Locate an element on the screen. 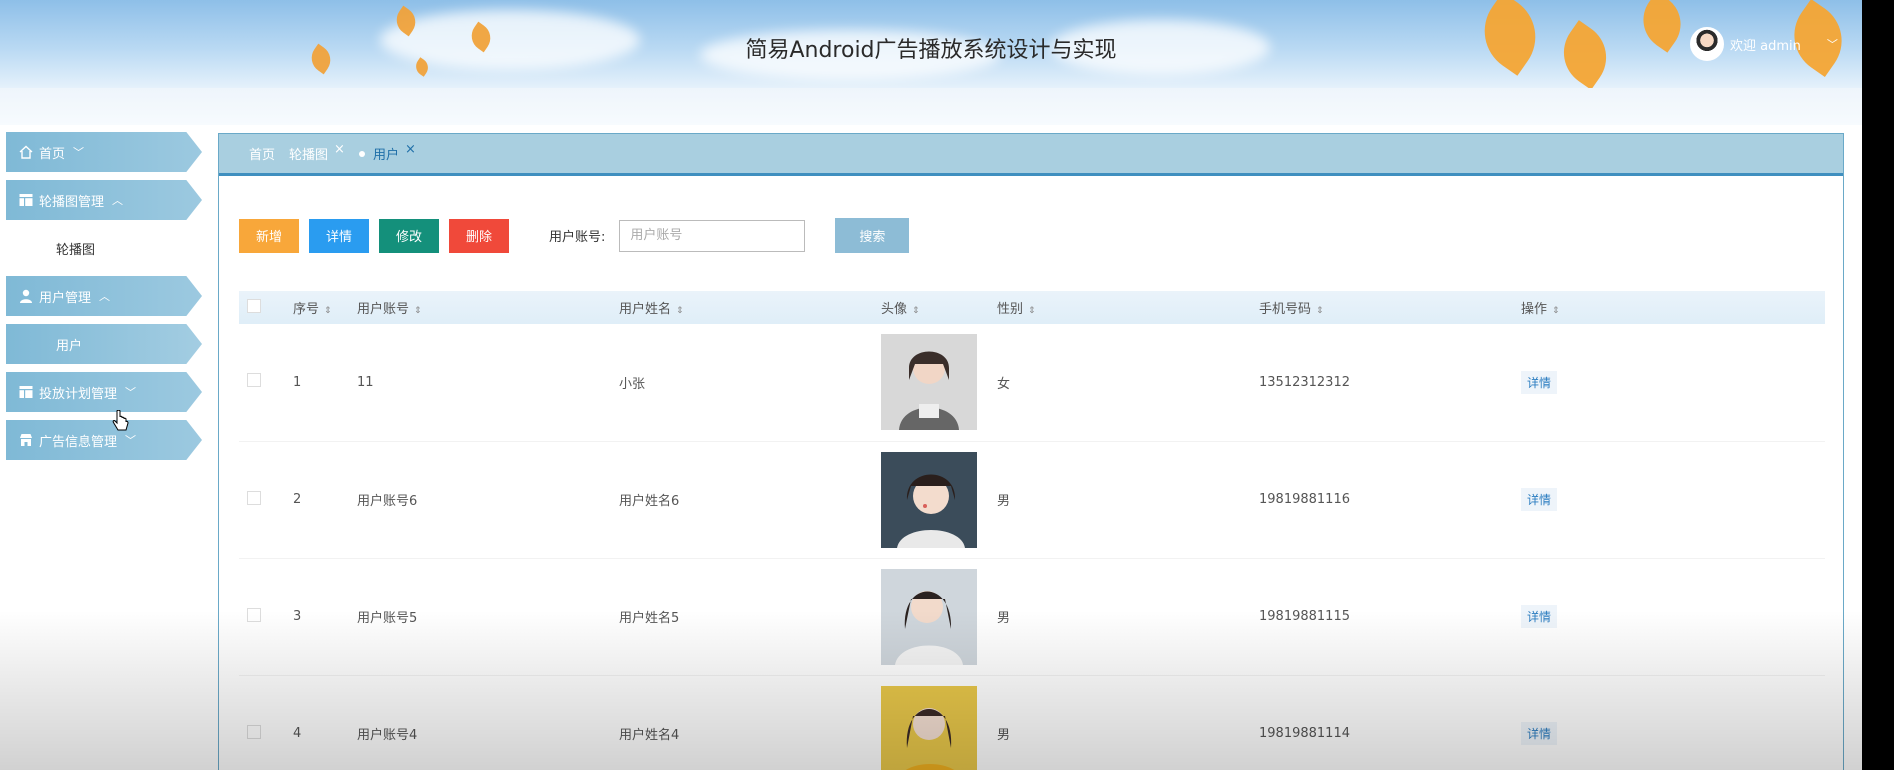 The height and width of the screenshot is (770, 1894). cell-name: 用户姓名4 is located at coordinates (742, 722).